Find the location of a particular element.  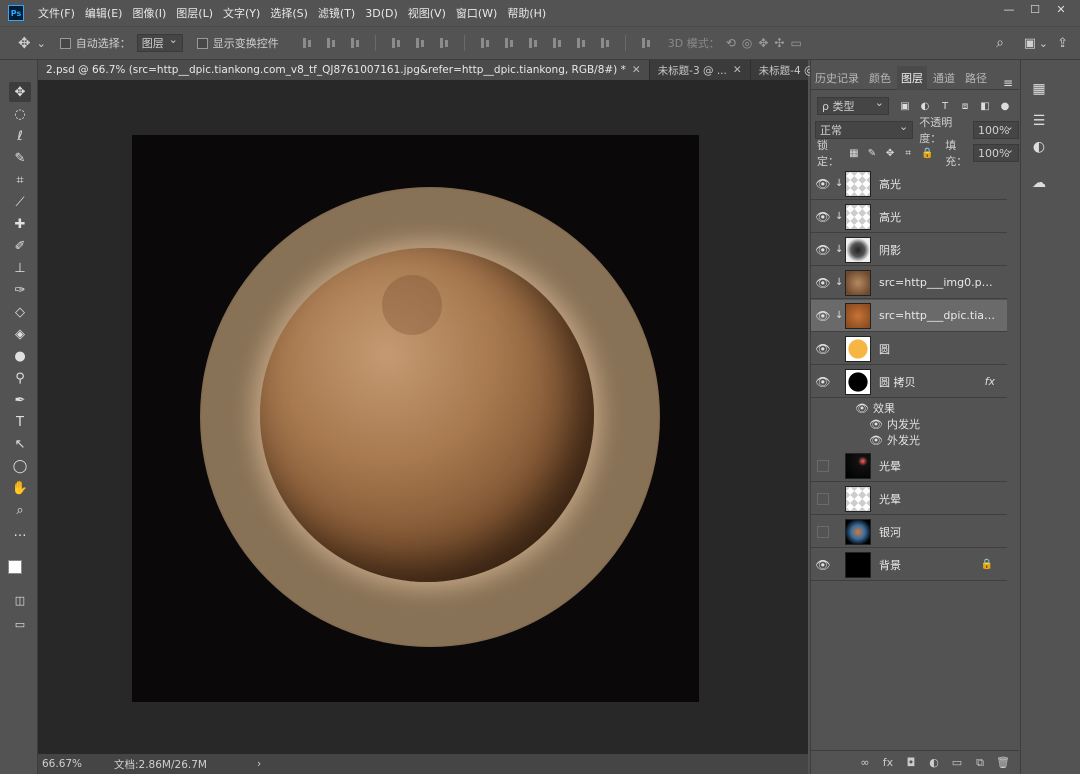

marquee-tool-icon: ◌ is located at coordinates (20, 114).